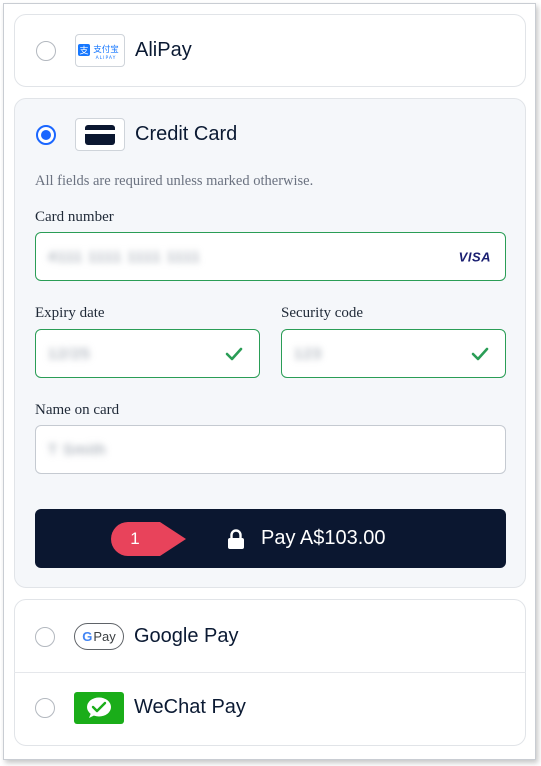 The width and height of the screenshot is (541, 766). Describe the element at coordinates (480, 353) in the screenshot. I see `security-check-icon` at that location.